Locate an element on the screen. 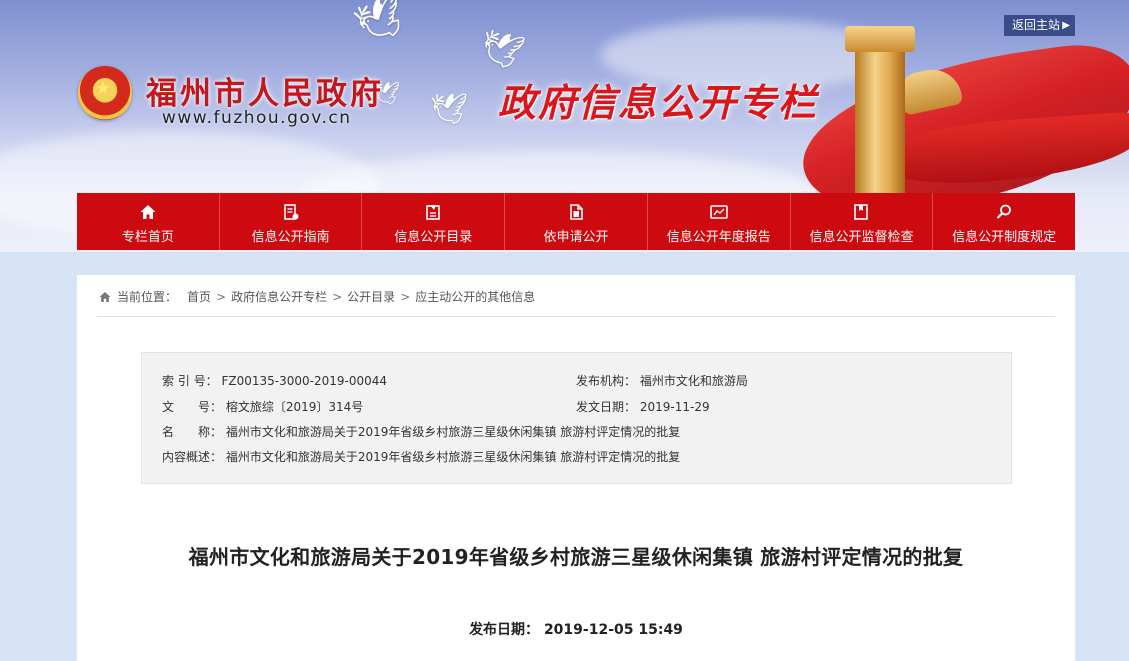 This screenshot has height=661, width=1129. report-icon is located at coordinates (719, 212).